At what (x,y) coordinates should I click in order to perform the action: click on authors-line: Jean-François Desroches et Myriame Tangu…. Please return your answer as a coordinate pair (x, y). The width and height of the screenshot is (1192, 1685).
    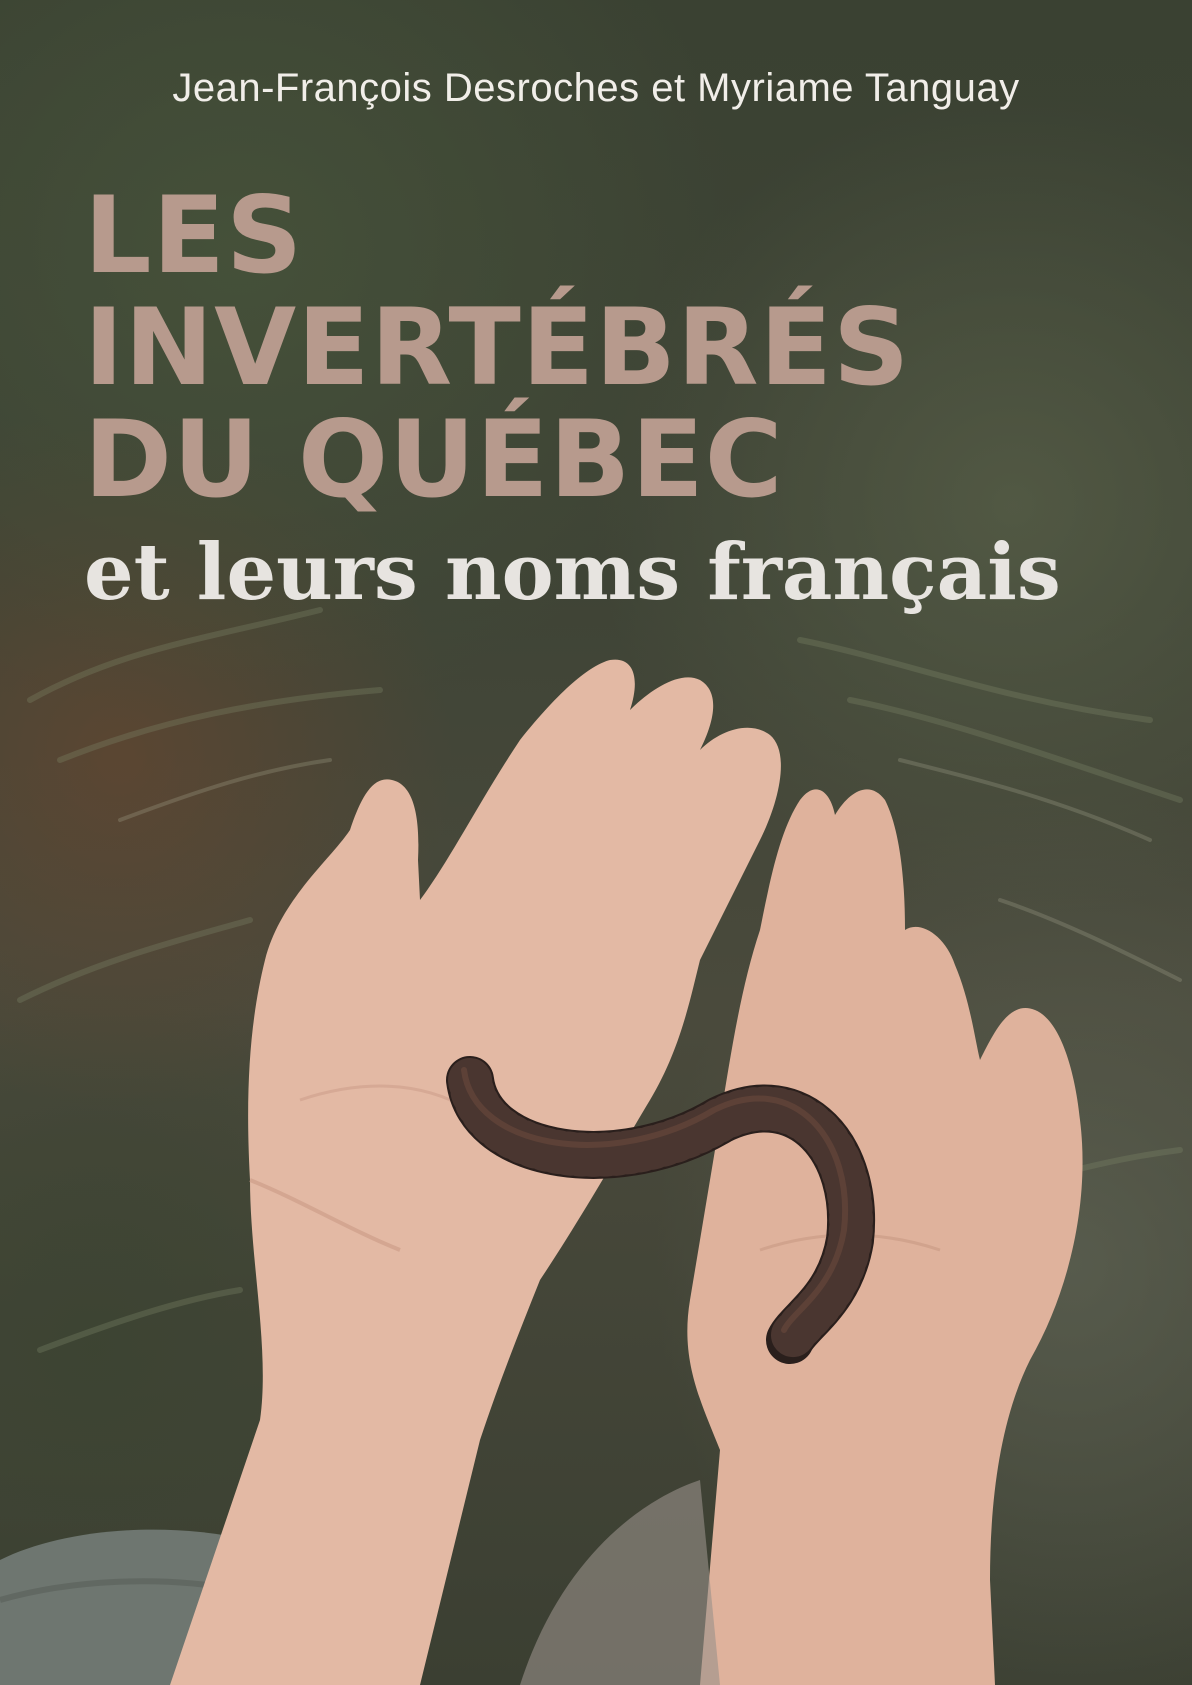
    Looking at the image, I should click on (596, 88).